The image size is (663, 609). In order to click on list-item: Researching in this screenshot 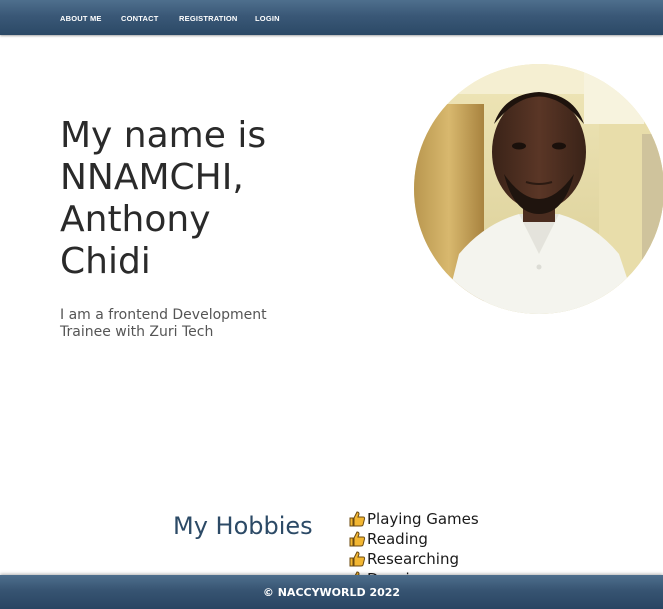, I will do `click(413, 559)`.